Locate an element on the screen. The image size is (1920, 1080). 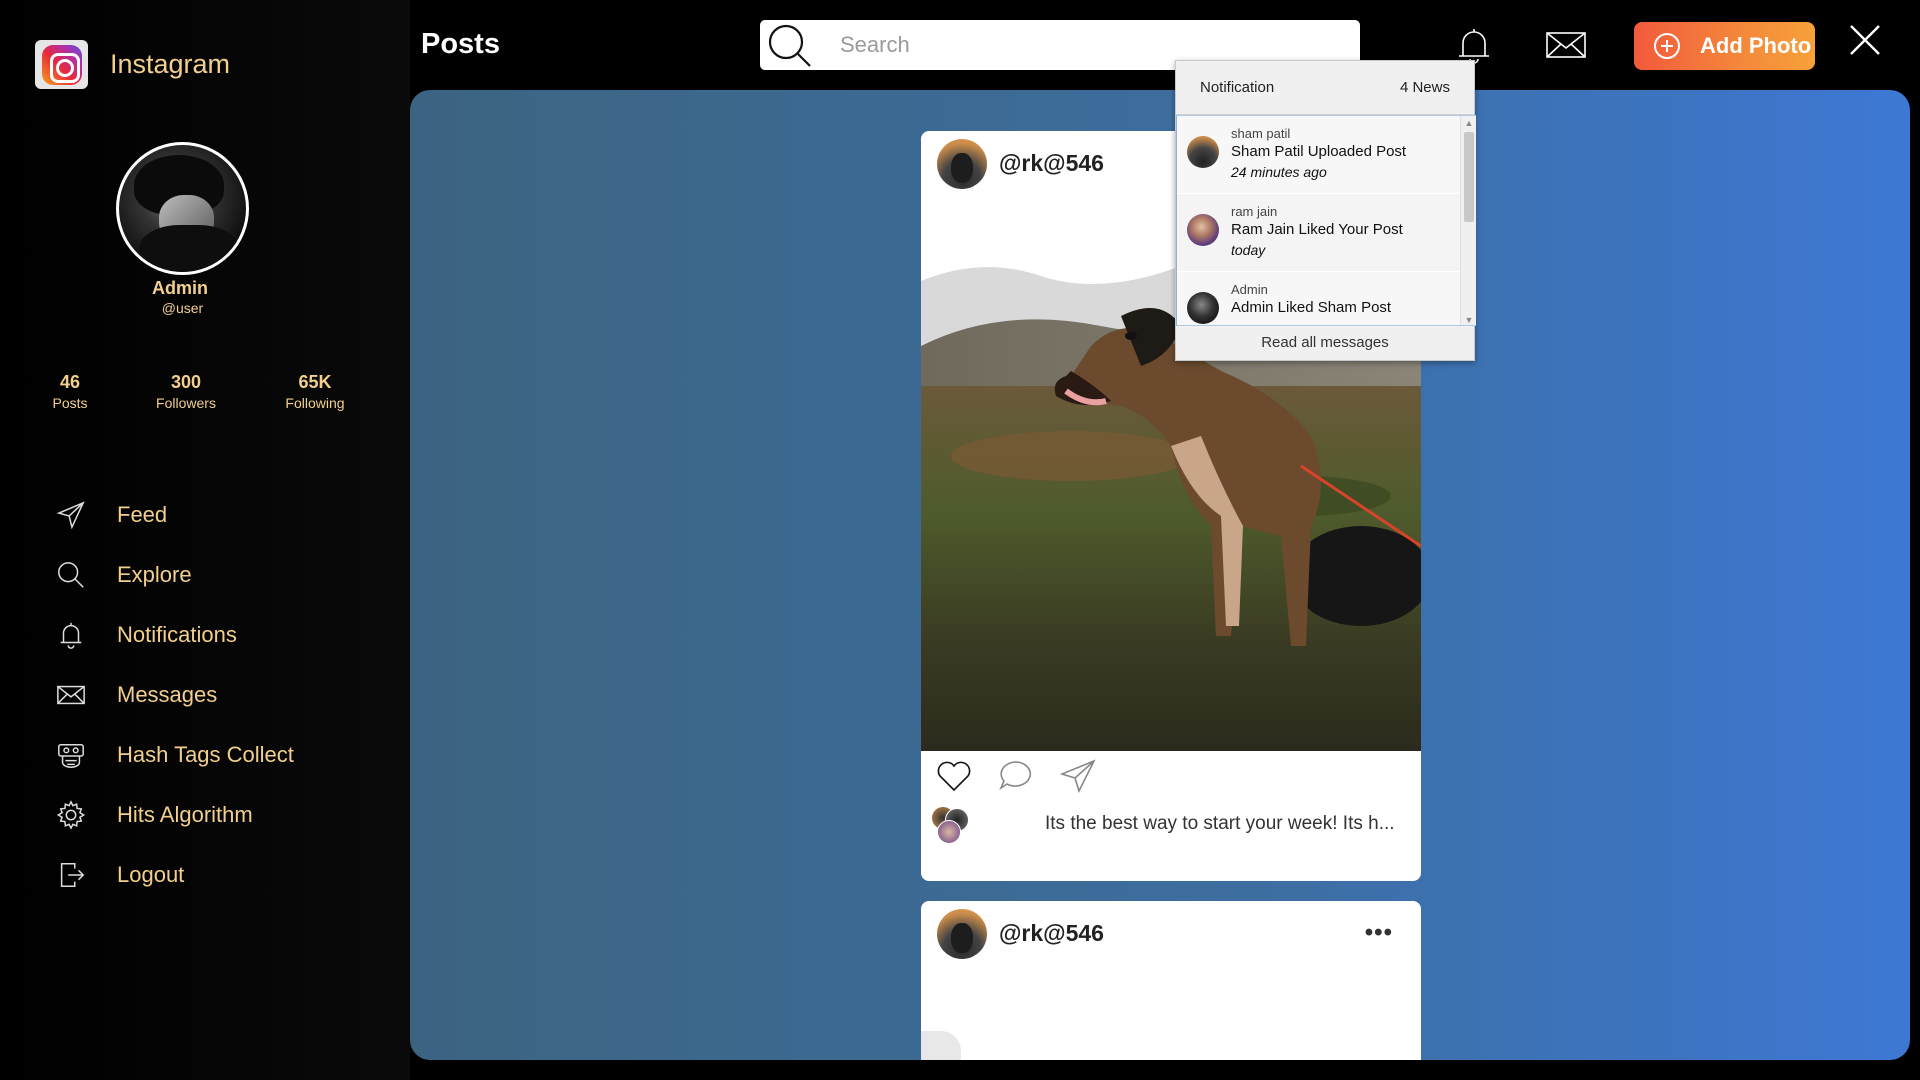
comment-button is located at coordinates (1016, 776).